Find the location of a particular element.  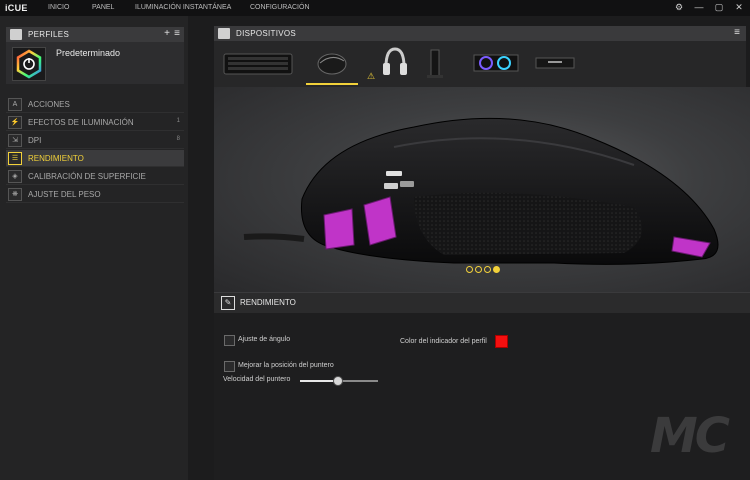

devices-title: DISPOSITIVOS is located at coordinates (266, 33).